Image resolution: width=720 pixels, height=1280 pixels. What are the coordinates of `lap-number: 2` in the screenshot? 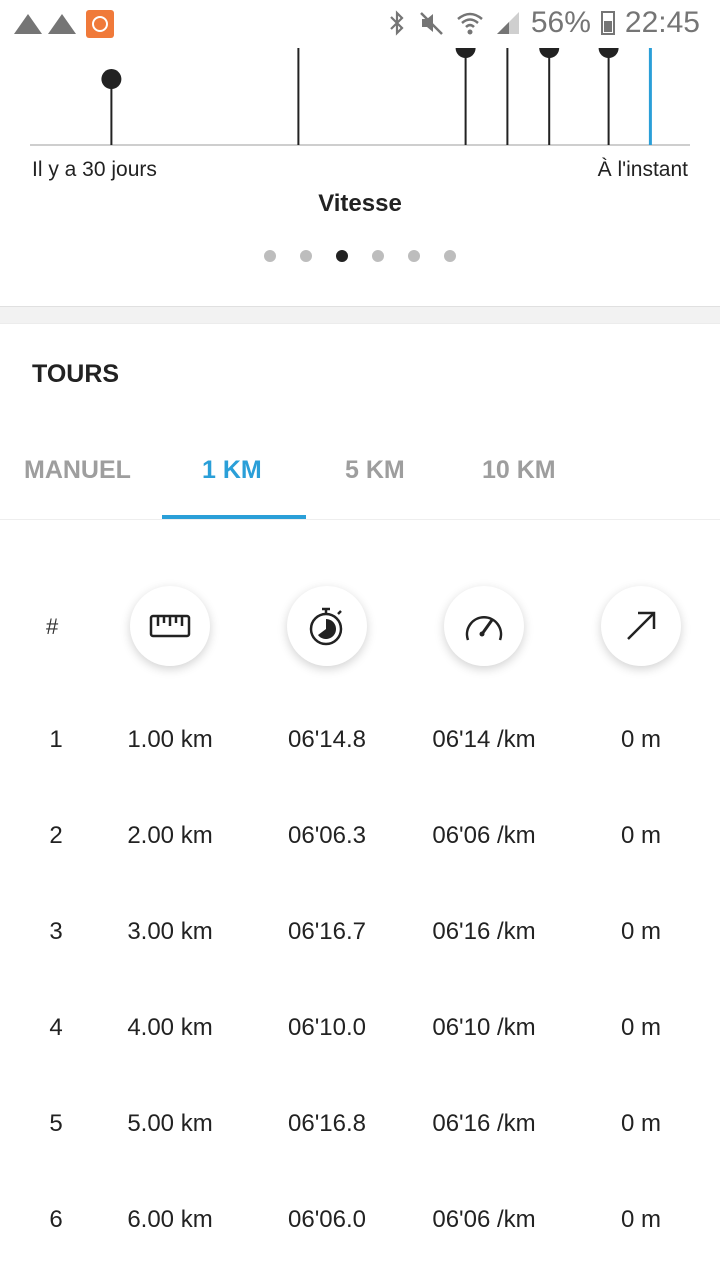 It's located at (56, 835).